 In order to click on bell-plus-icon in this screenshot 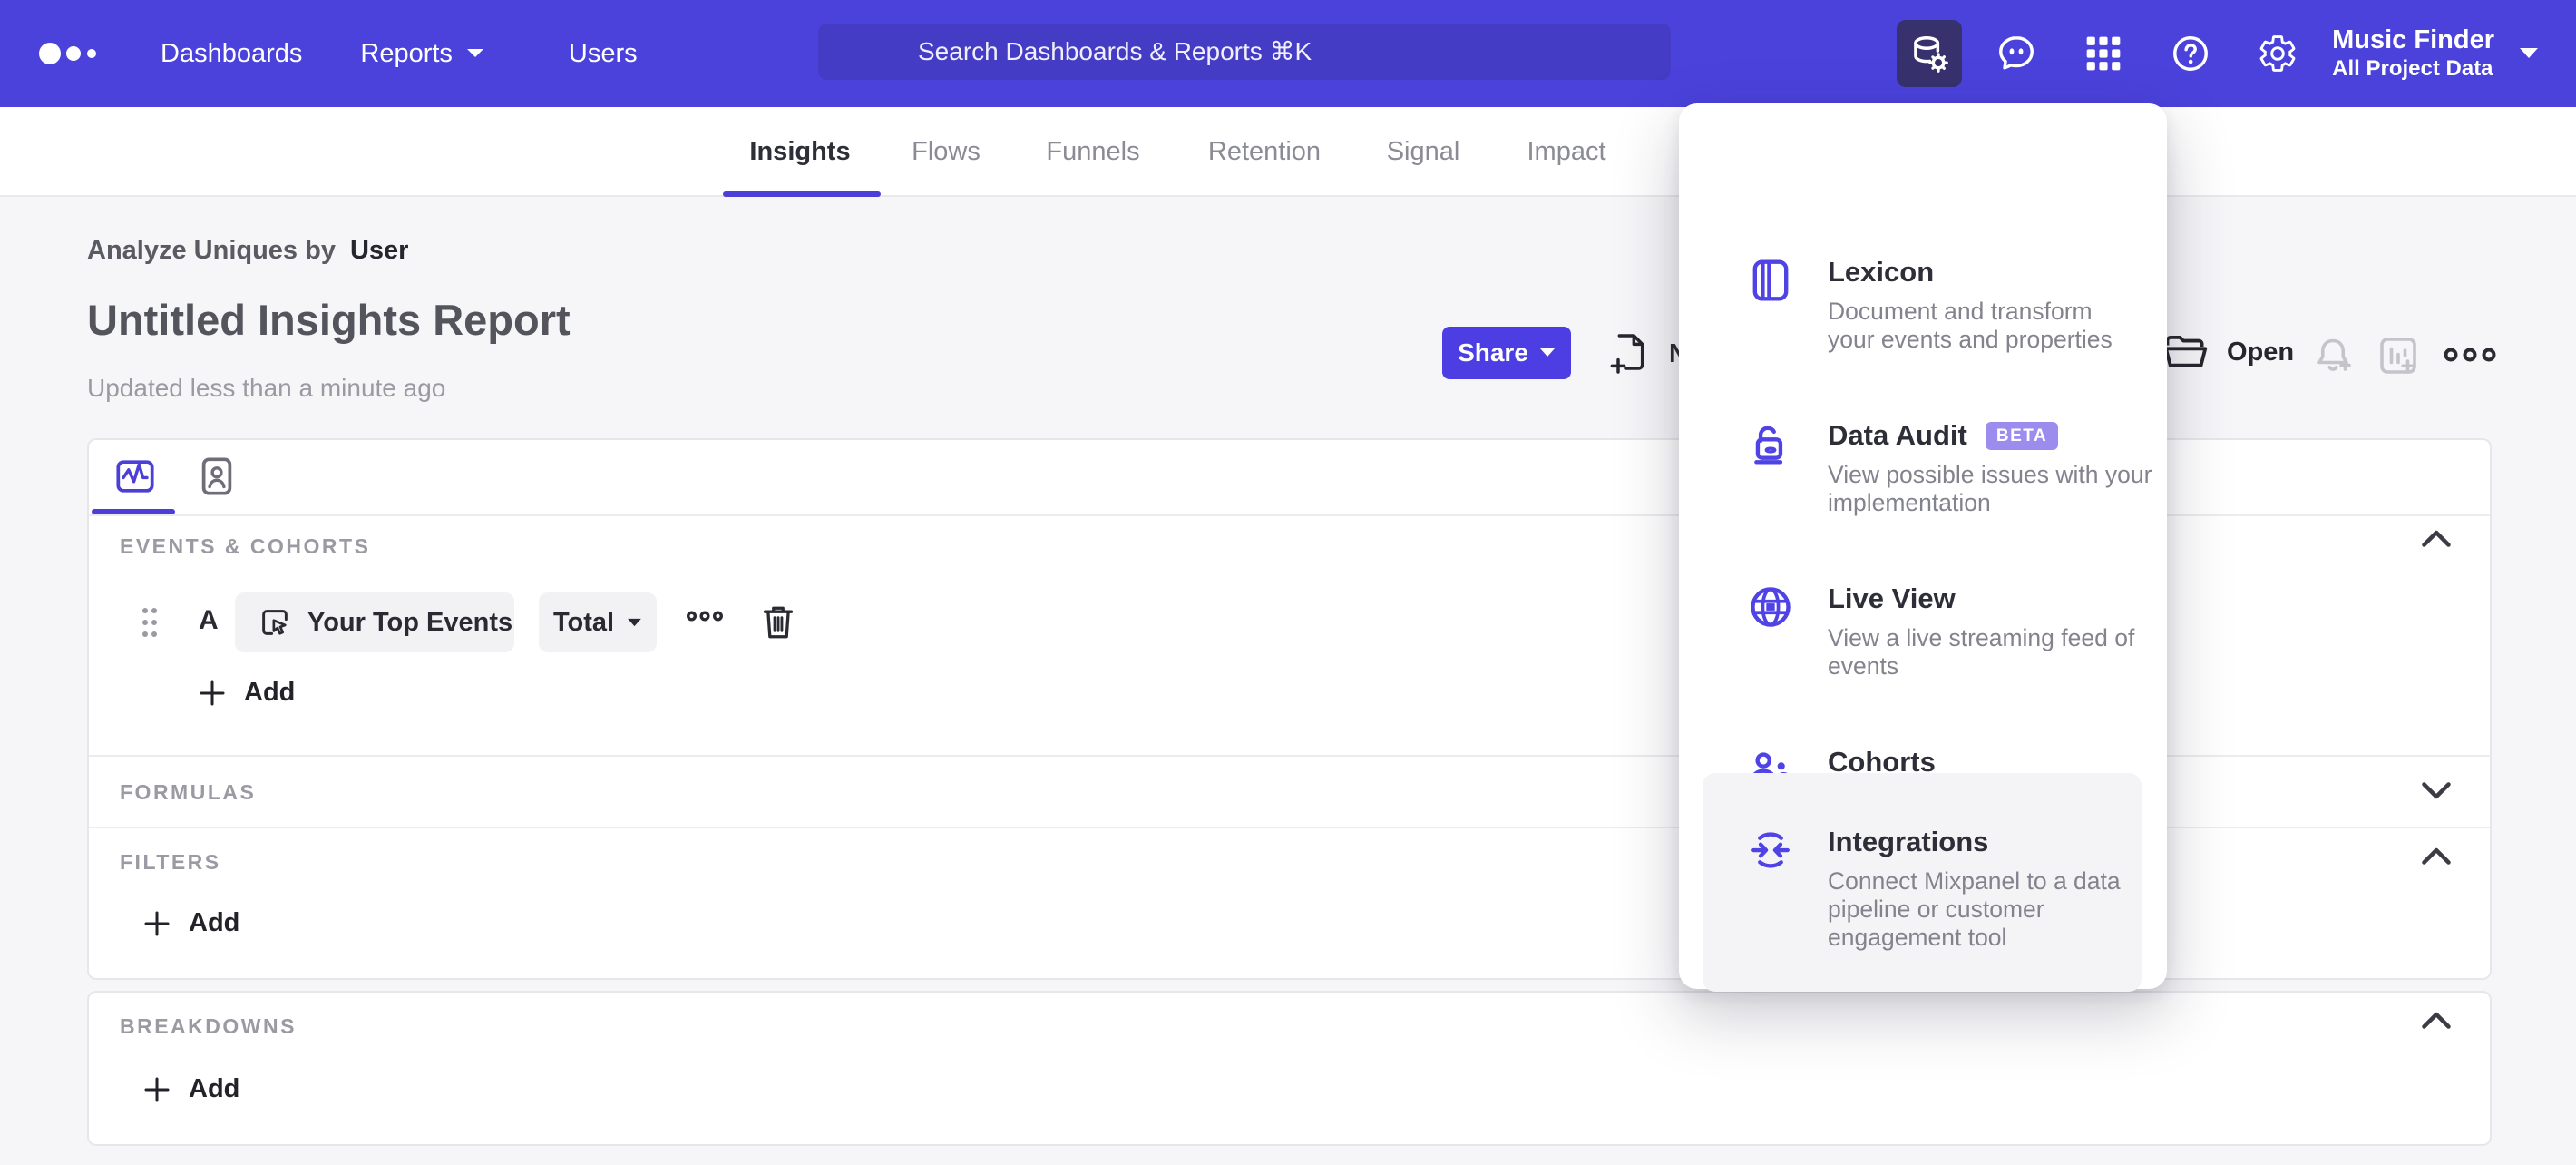, I will do `click(2334, 354)`.